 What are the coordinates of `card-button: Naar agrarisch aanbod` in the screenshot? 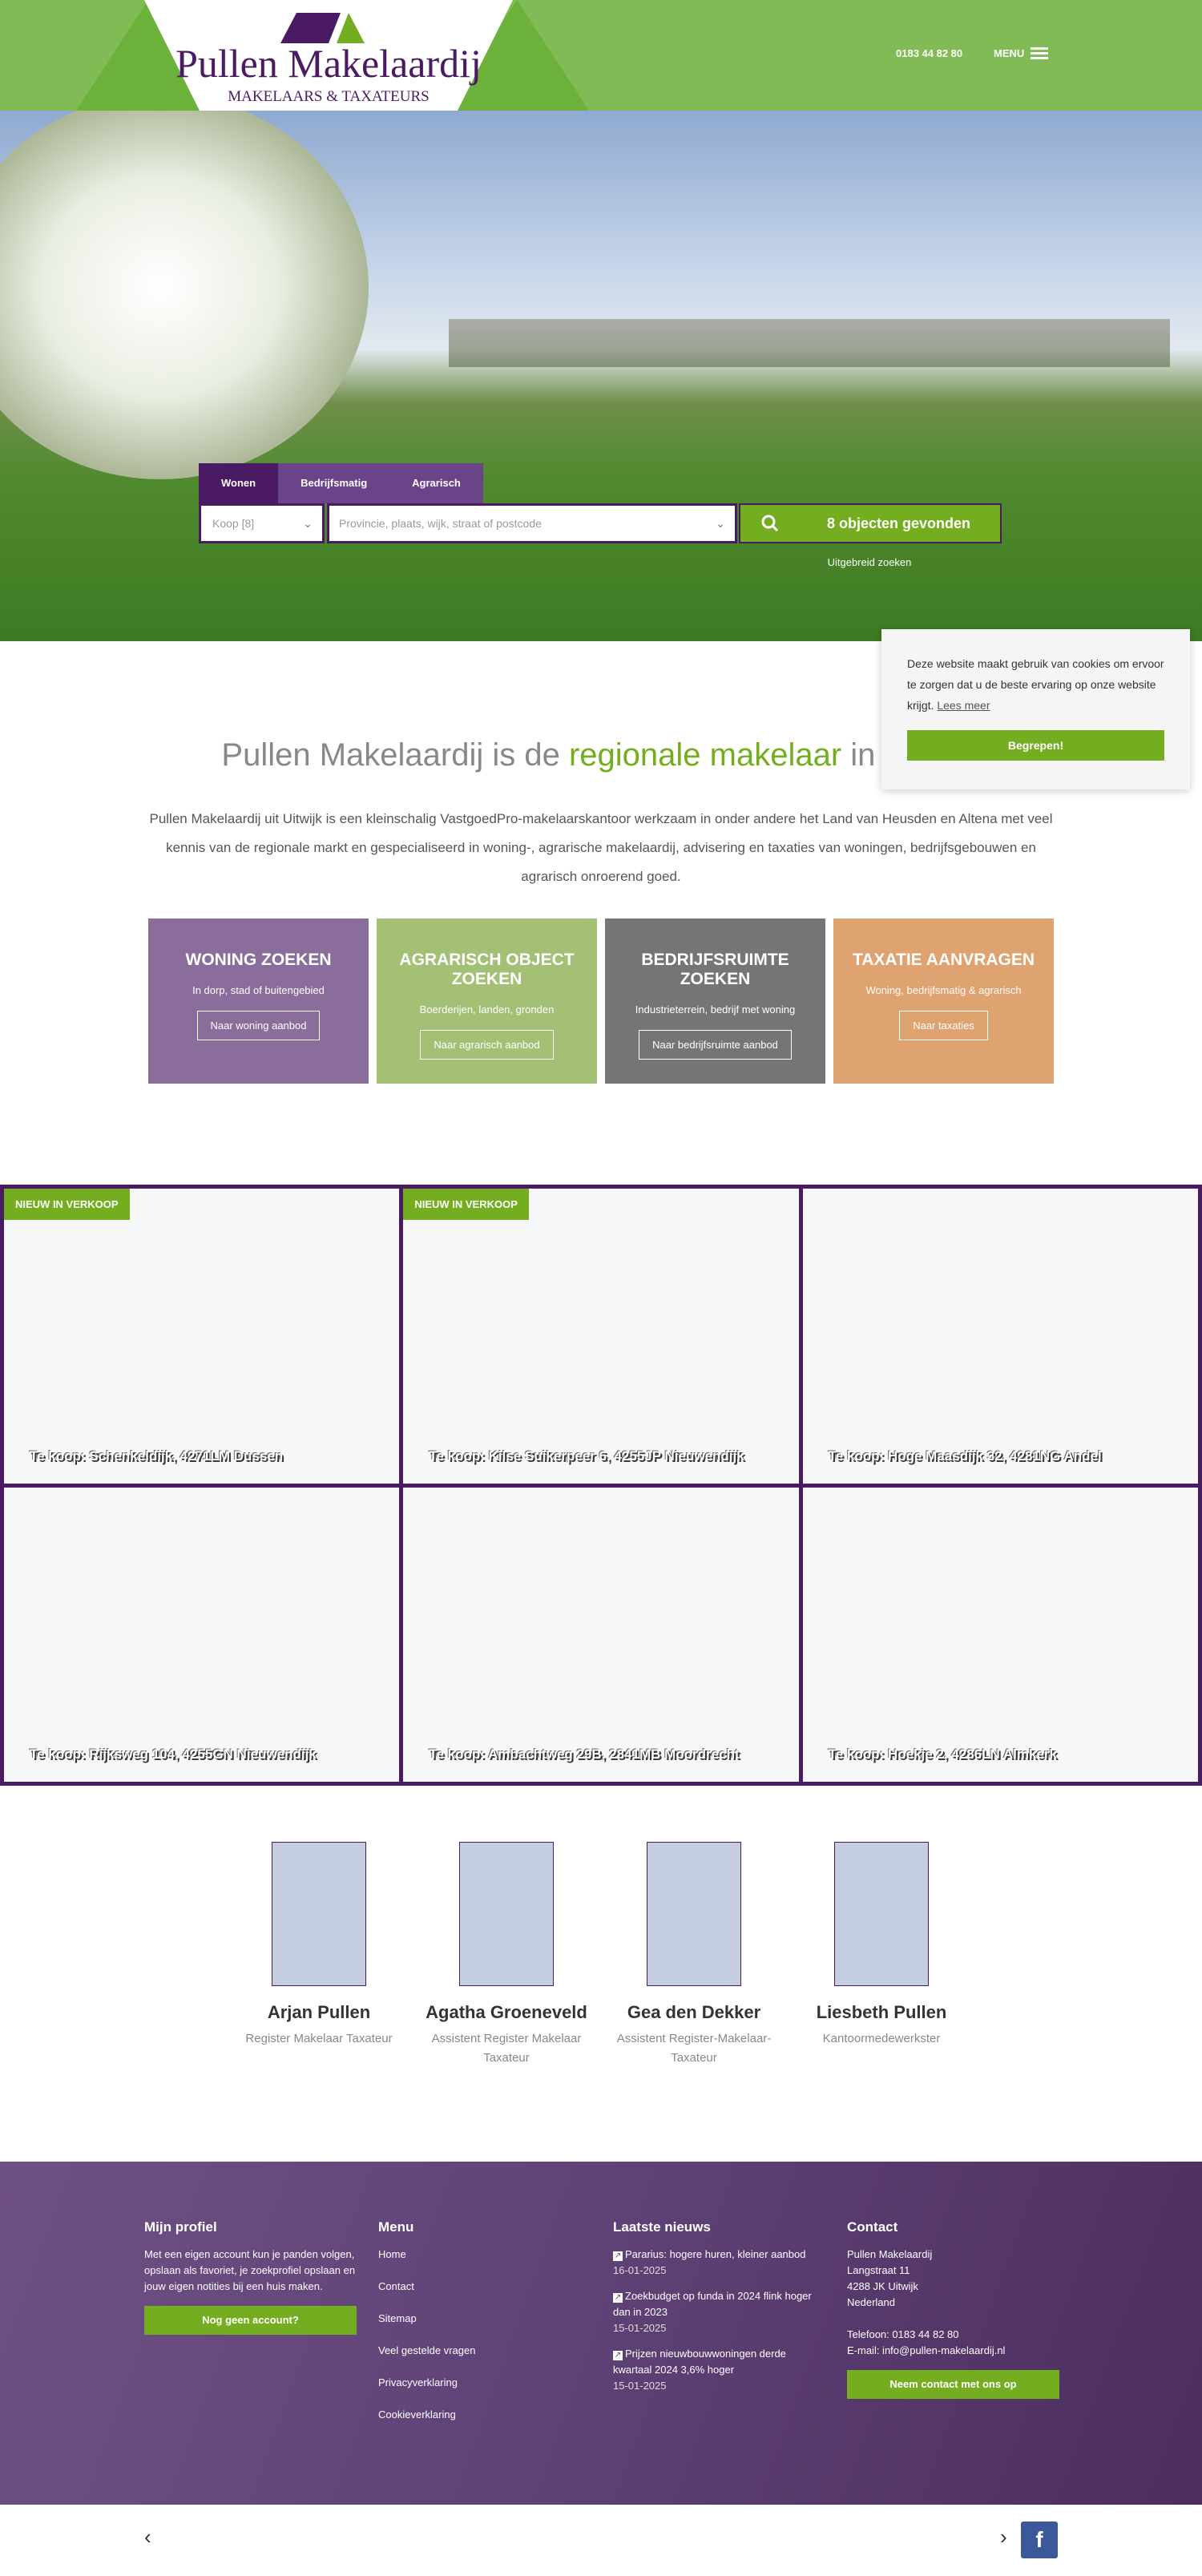 It's located at (487, 1045).